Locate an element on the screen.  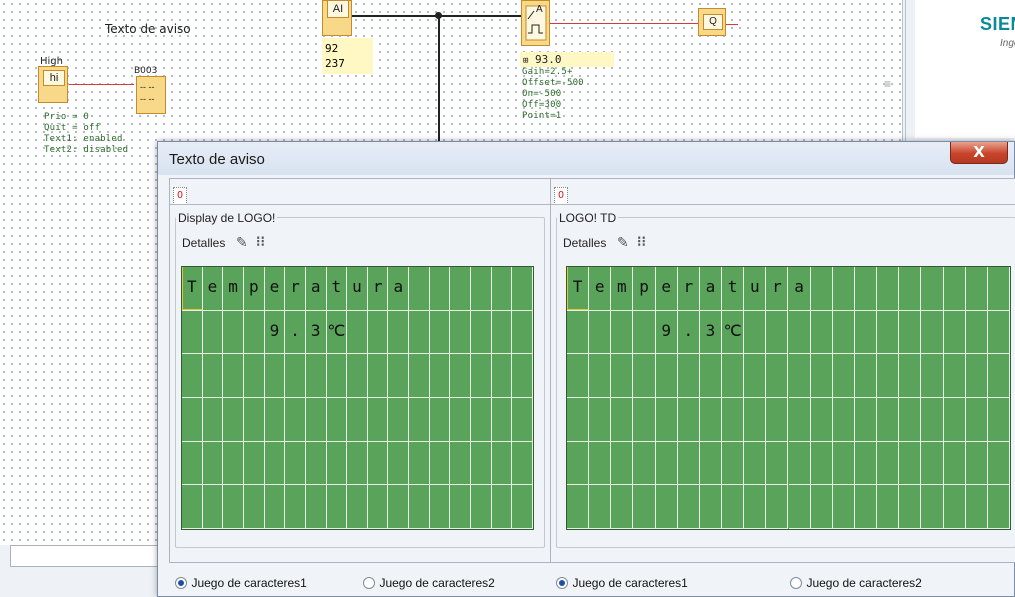
radio-charset2-right: Juego de caracteres2 is located at coordinates (856, 583).